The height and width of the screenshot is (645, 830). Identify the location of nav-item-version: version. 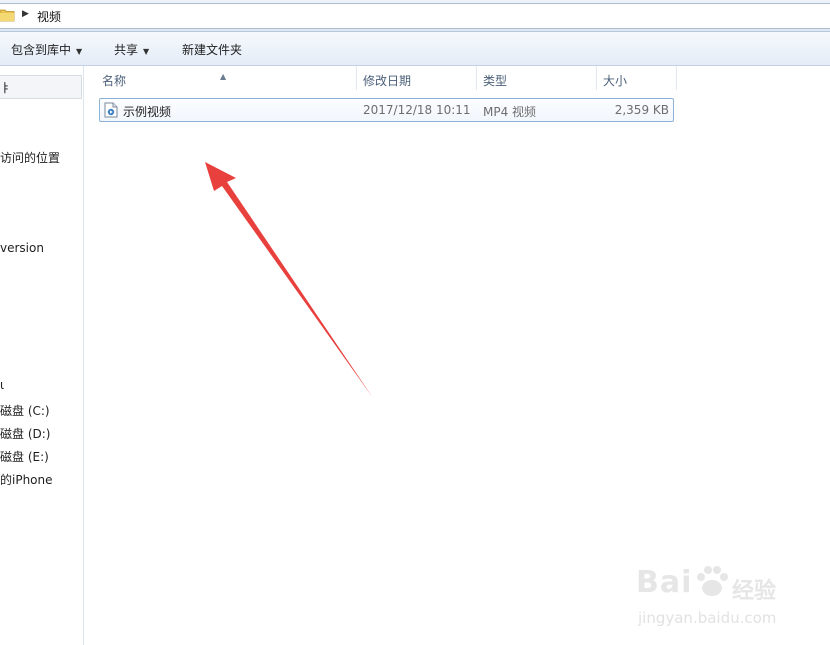
(22, 248).